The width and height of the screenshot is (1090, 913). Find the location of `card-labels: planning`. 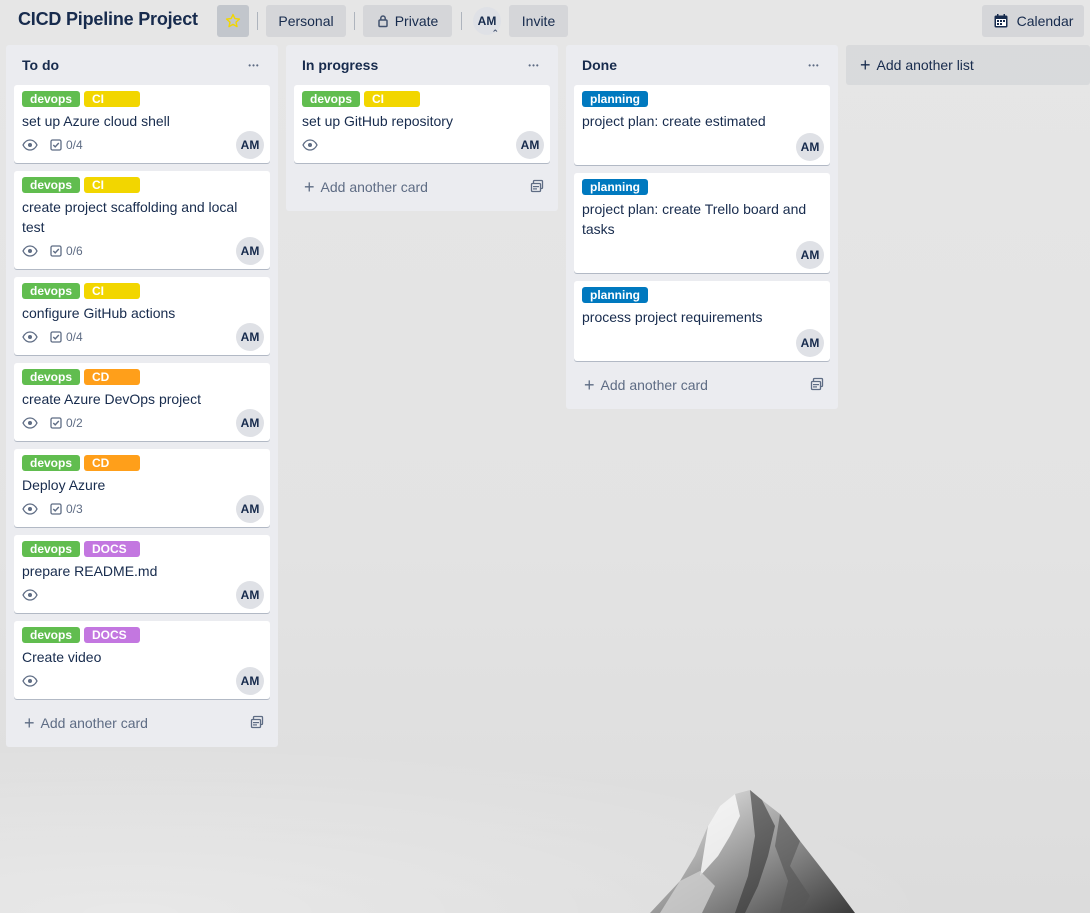

card-labels: planning is located at coordinates (702, 99).